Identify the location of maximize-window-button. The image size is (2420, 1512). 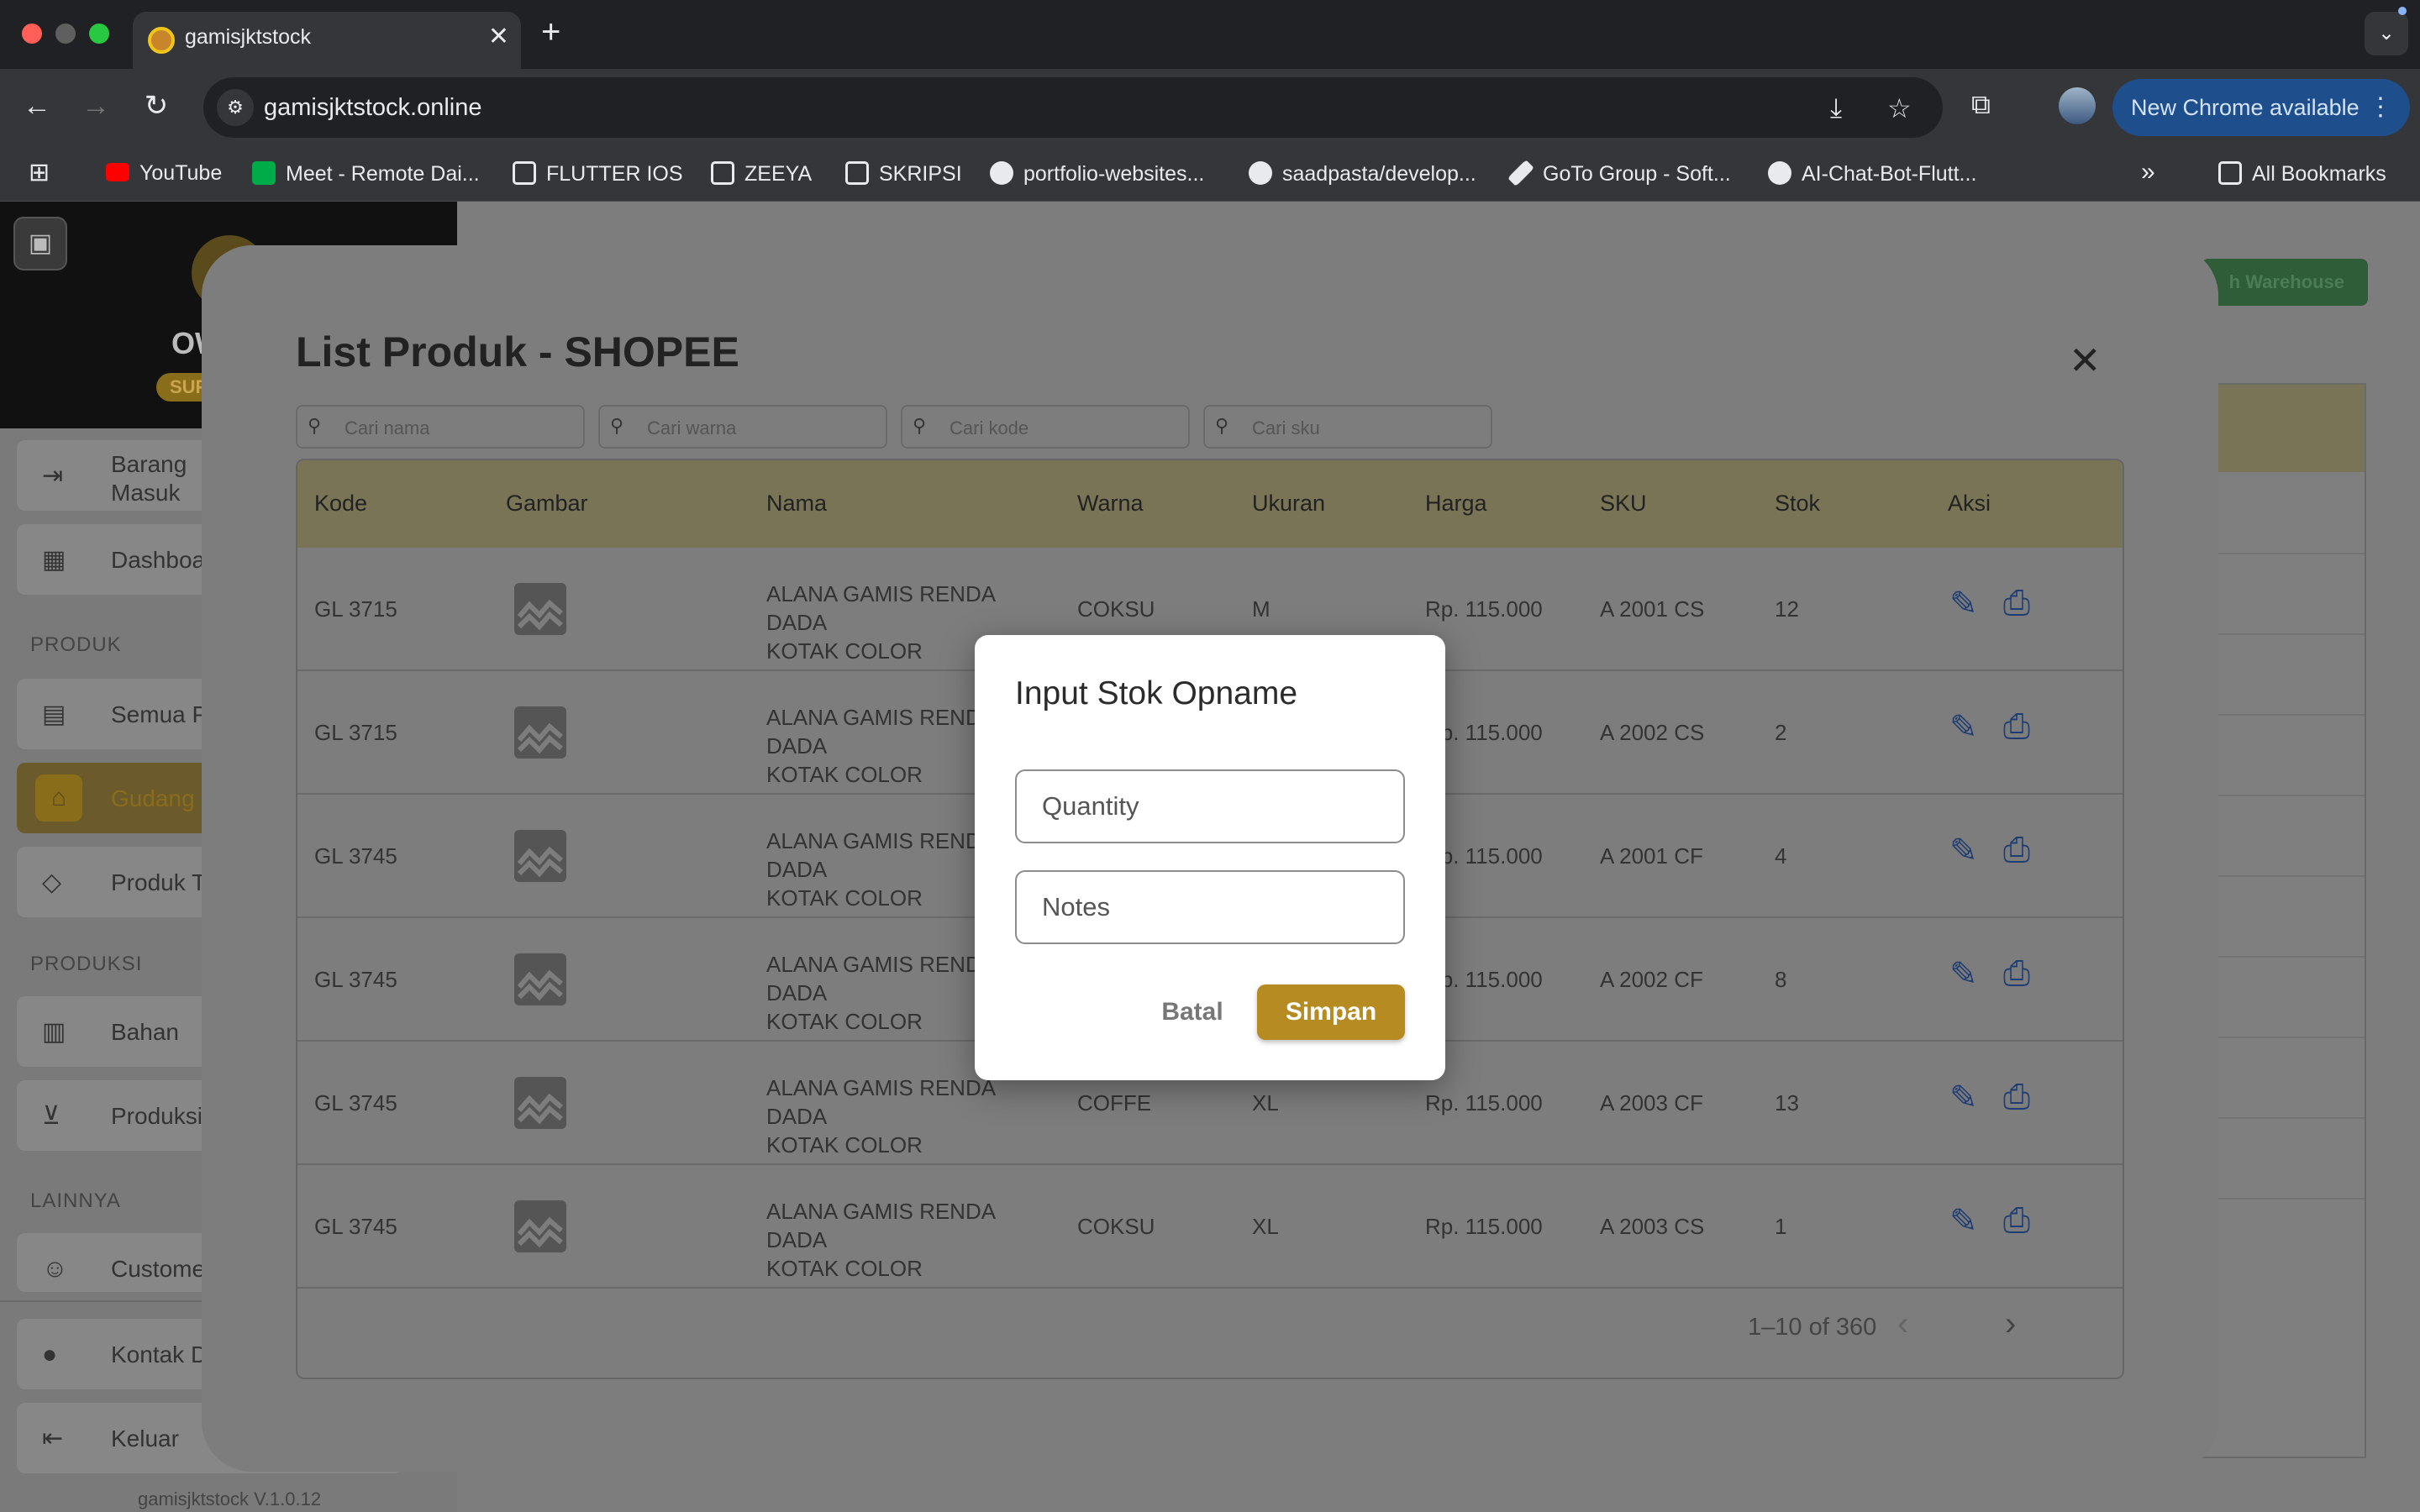
(99, 34).